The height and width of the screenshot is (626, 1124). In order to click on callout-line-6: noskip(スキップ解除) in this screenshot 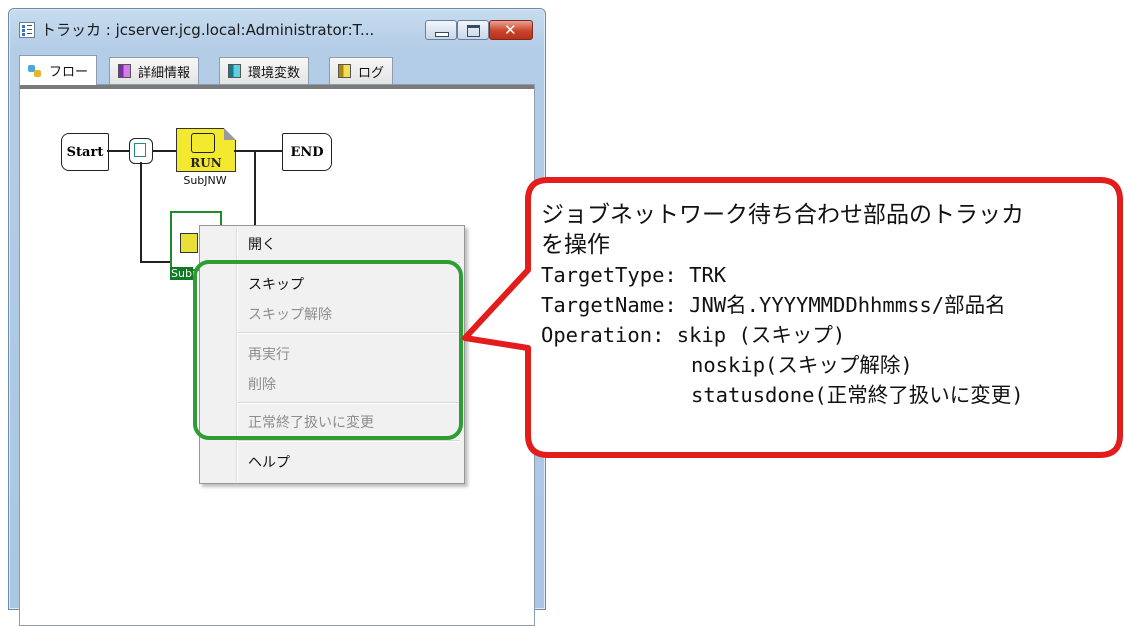, I will do `click(802, 365)`.